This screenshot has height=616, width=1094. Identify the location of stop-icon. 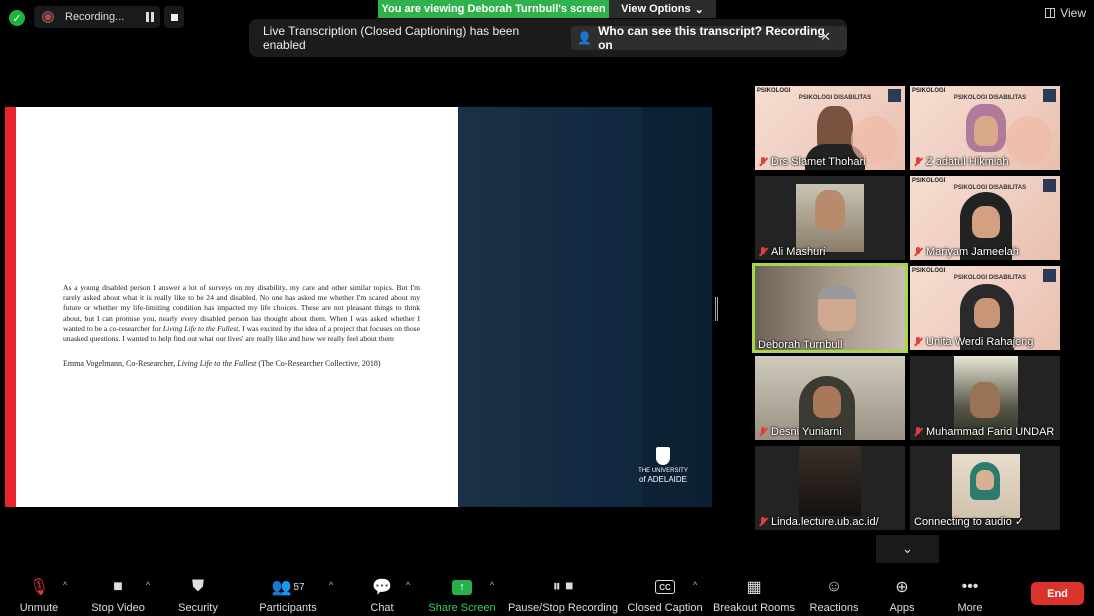
(174, 17).